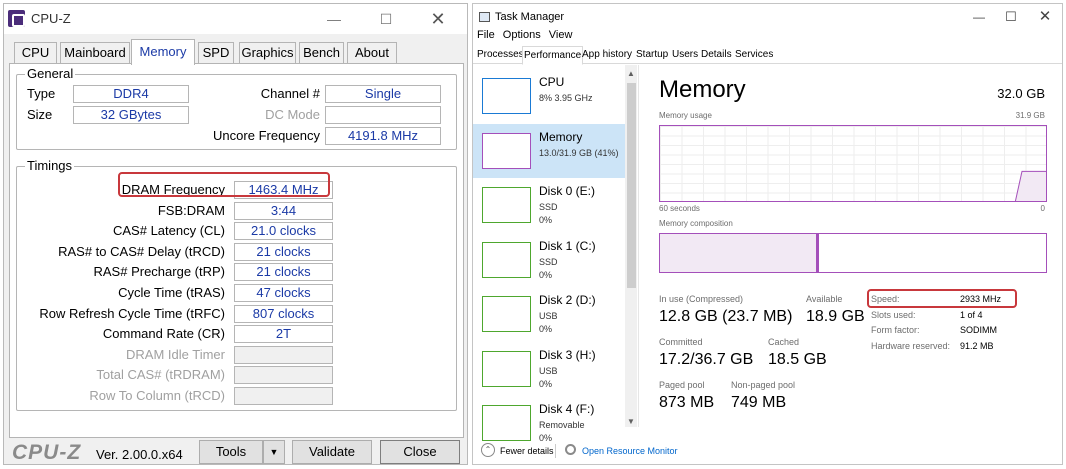 This screenshot has width=1066, height=469. I want to click on sidebar-item: Disk 3 (H:) USB 0%, so click(549, 369).